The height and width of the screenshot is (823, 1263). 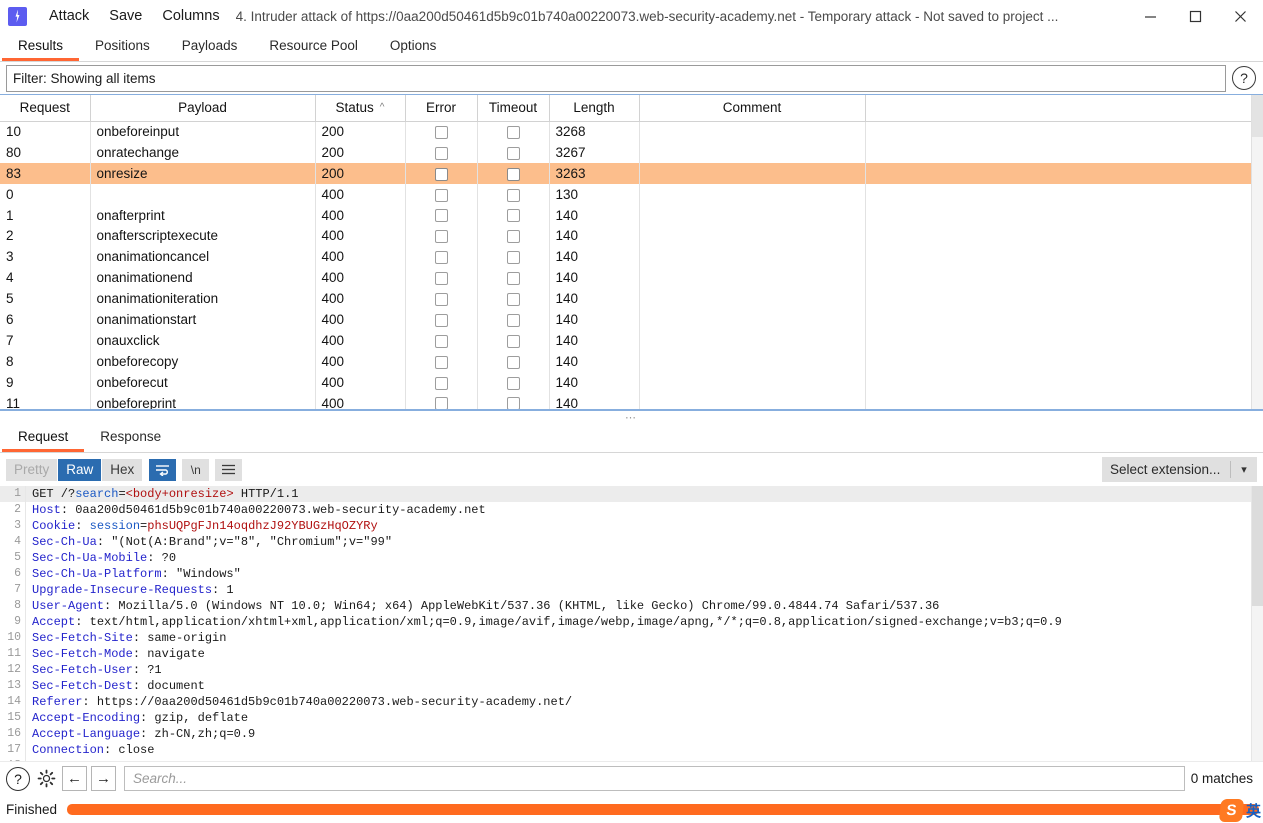 I want to click on request-vertical-scrollbar, so click(x=1257, y=623).